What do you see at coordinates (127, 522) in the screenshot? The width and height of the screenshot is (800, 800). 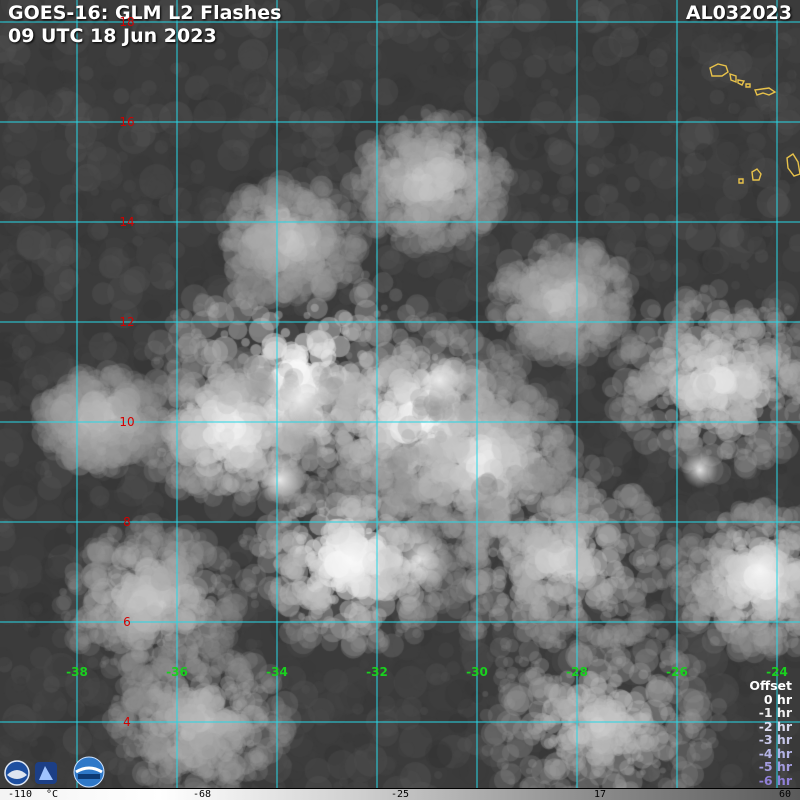 I see `lat-label-8: 8` at bounding box center [127, 522].